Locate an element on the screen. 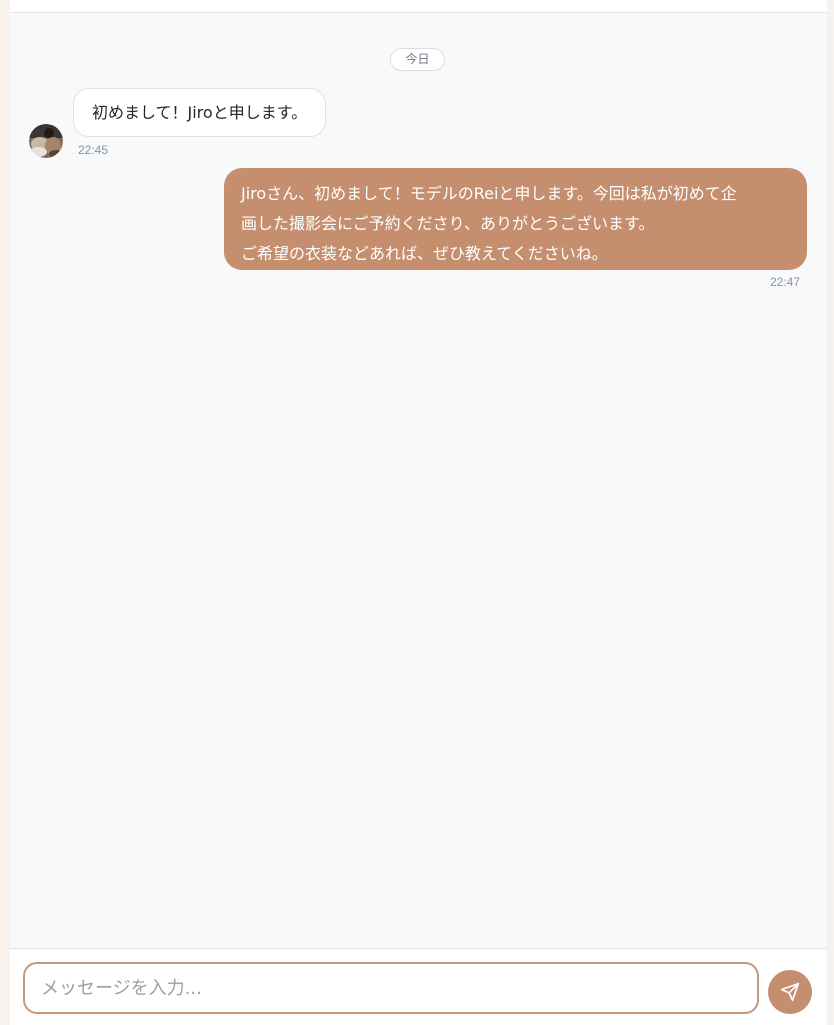  send-icon is located at coordinates (790, 992).